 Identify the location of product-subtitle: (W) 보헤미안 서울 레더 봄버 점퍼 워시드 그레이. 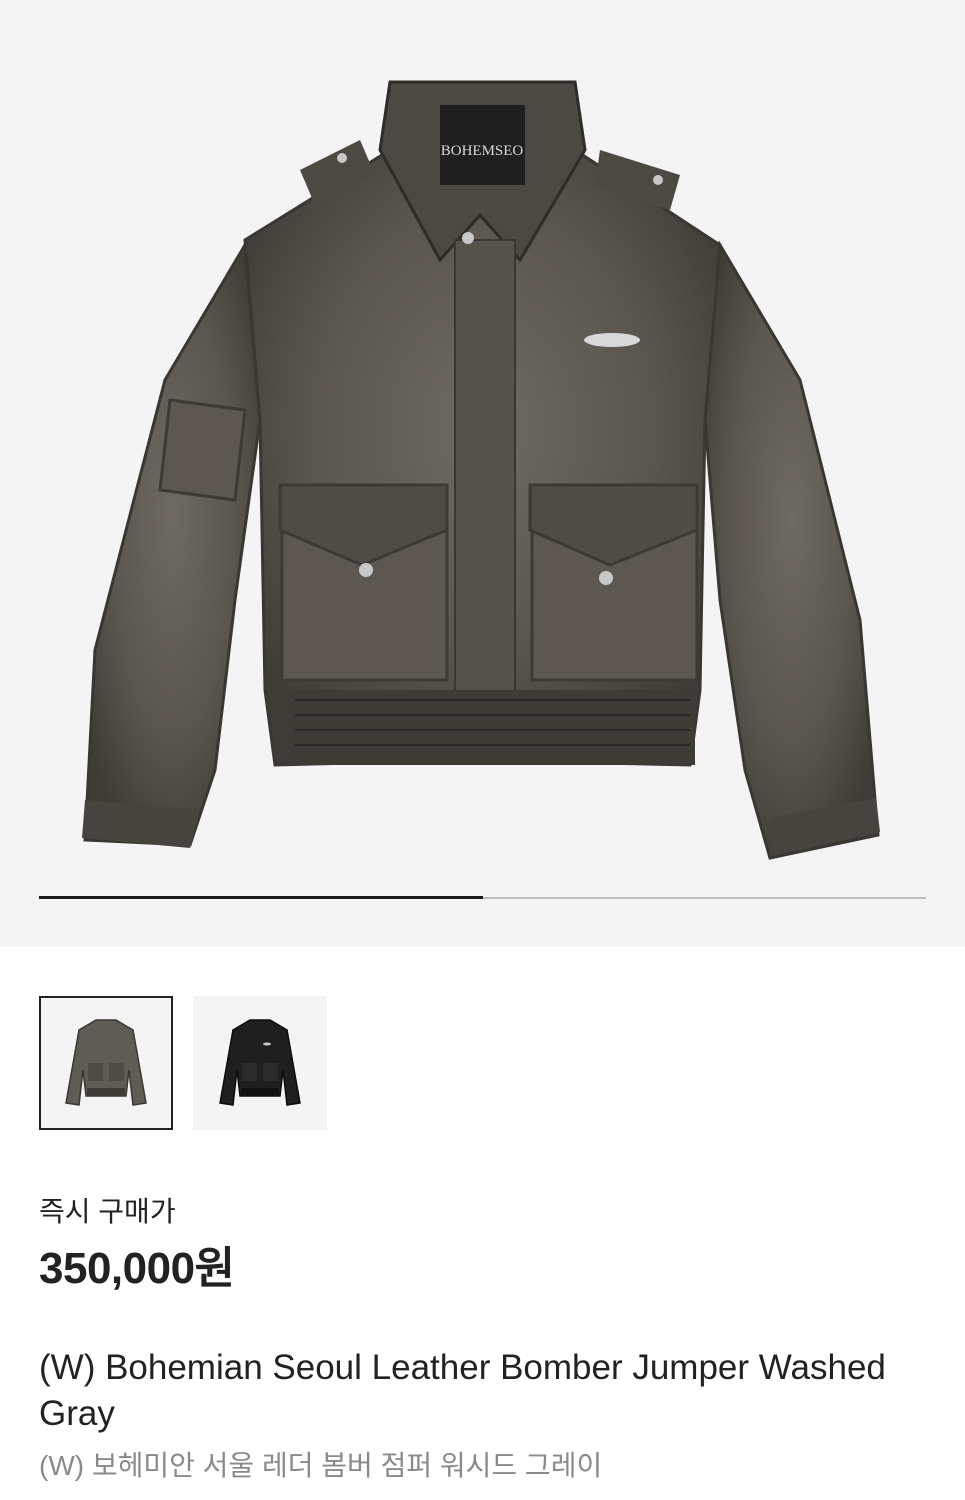
(321, 1465).